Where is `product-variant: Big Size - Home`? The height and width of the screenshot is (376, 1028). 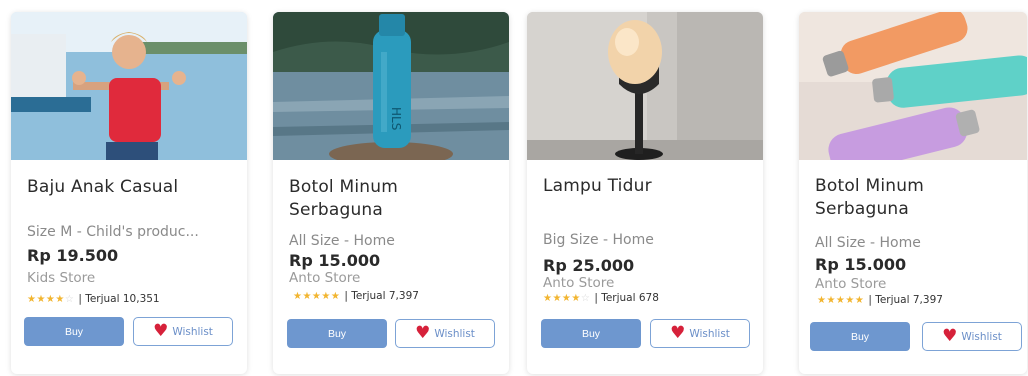
product-variant: Big Size - Home is located at coordinates (598, 240).